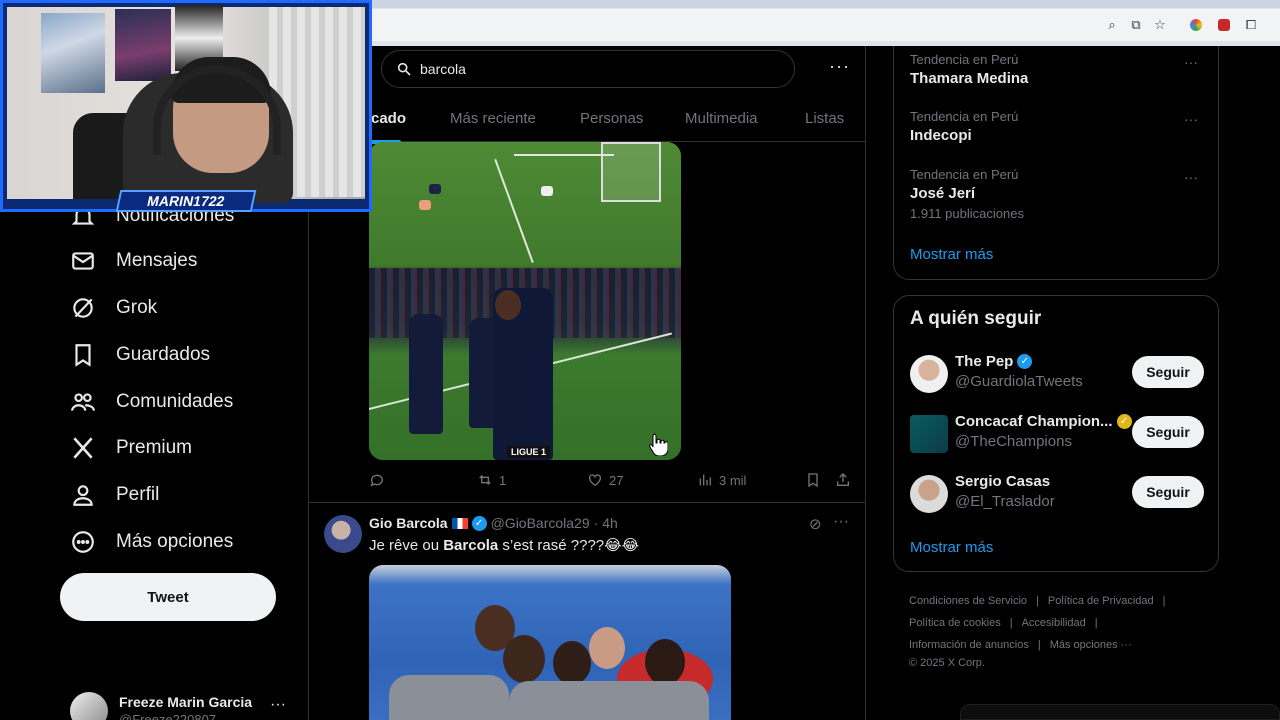  I want to click on tweet-button: Tweet, so click(168, 597).